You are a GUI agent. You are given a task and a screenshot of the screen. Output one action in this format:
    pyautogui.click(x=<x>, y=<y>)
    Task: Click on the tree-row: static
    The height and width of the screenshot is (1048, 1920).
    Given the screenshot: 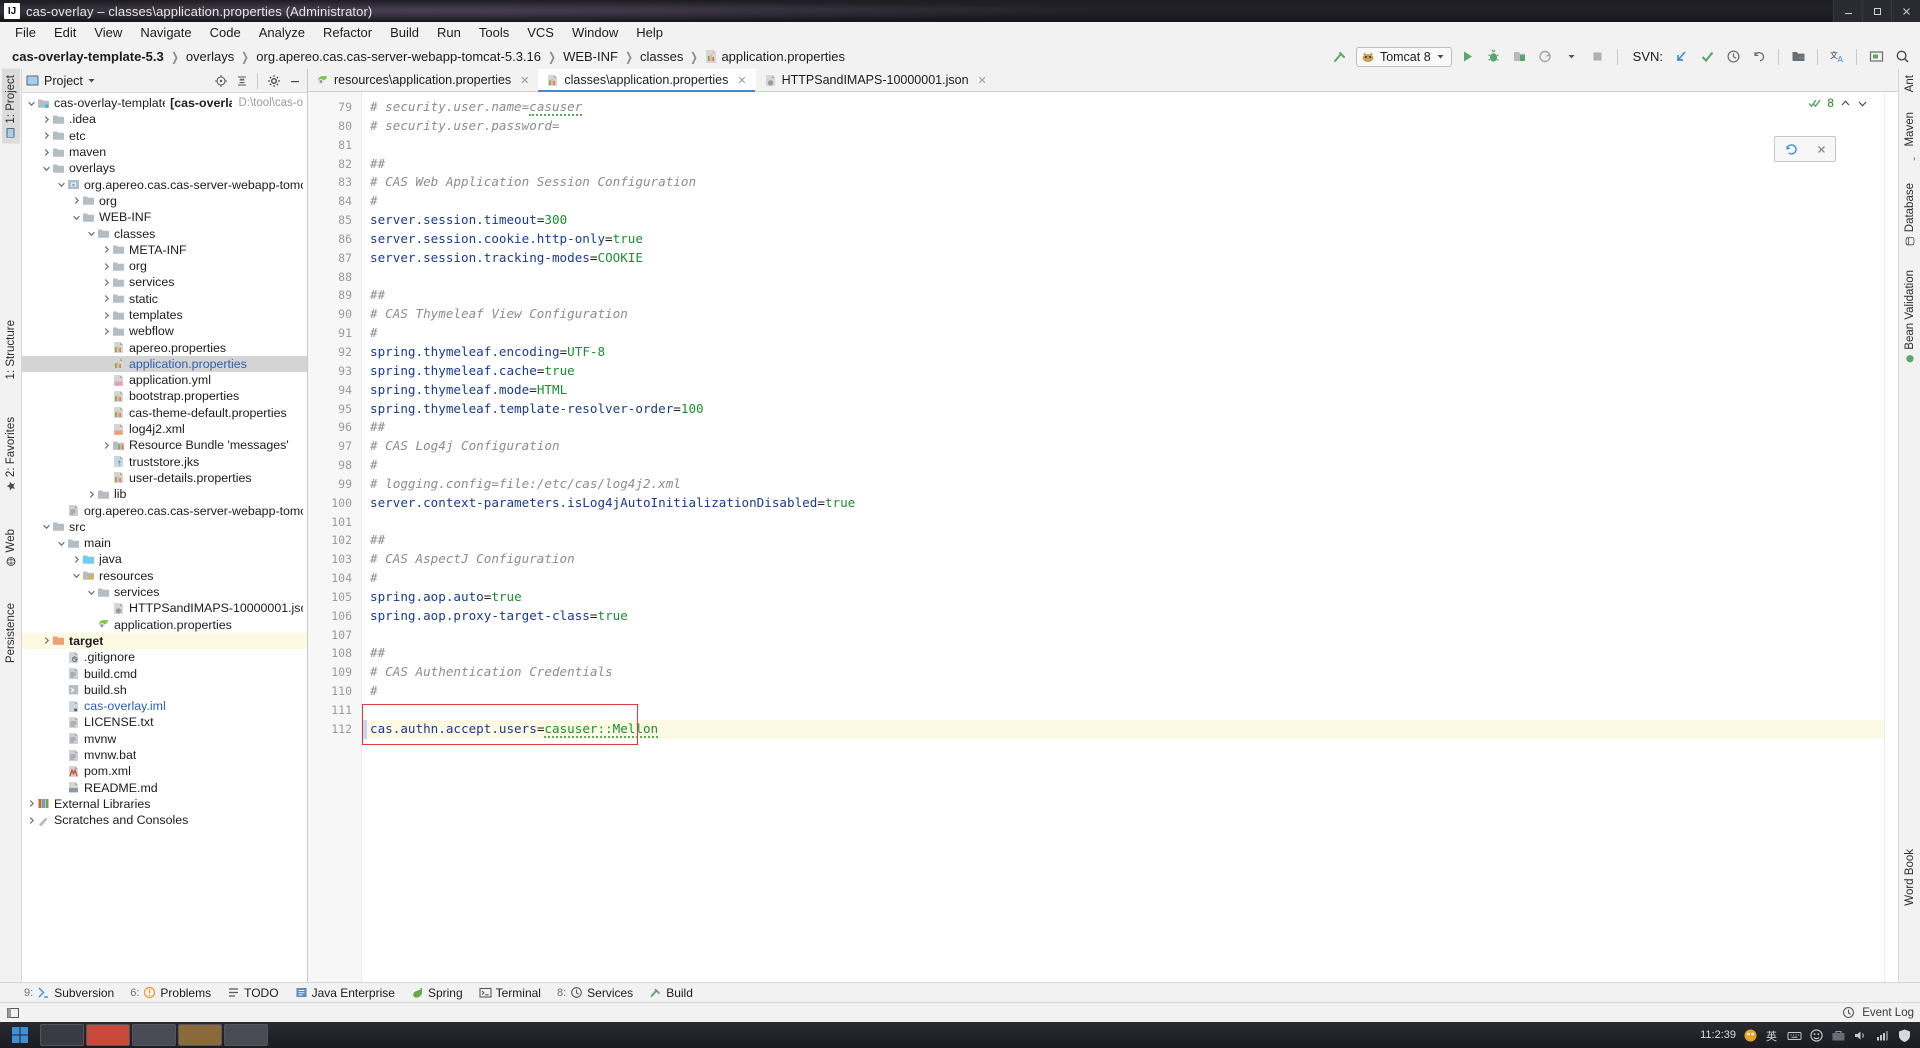 What is the action you would take?
    pyautogui.click(x=164, y=299)
    